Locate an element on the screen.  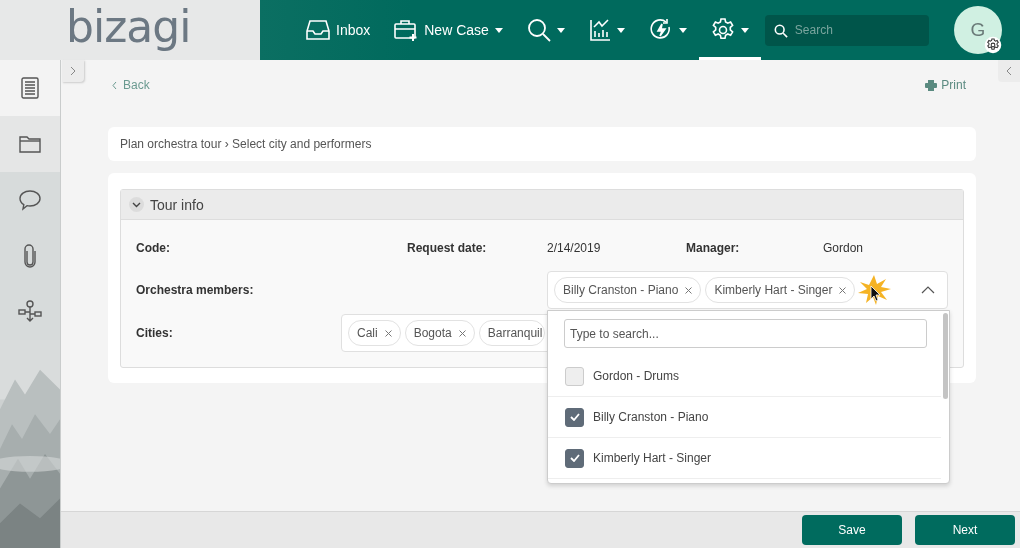
chart-icon is located at coordinates (599, 30).